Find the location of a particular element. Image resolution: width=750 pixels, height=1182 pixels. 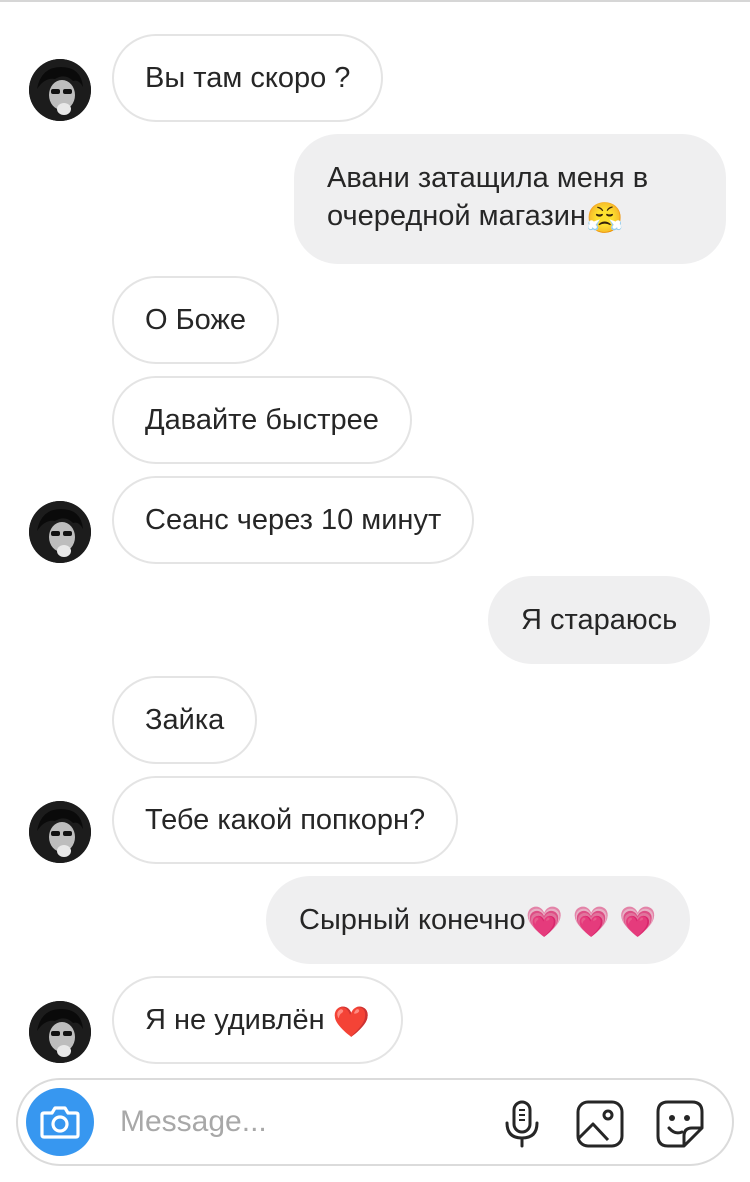

sticker-button is located at coordinates (680, 1124).